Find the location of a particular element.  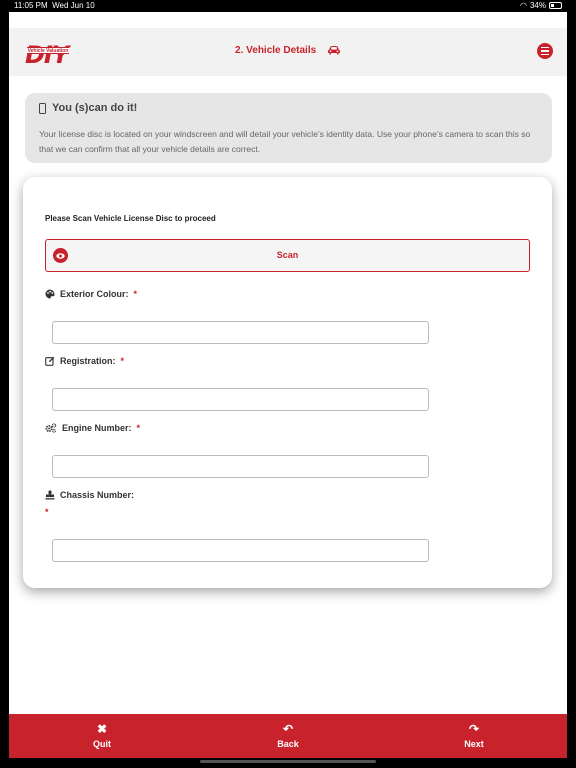

bottom-nav: ✖ Quit ↶ Back ↷ Next is located at coordinates (288, 736).